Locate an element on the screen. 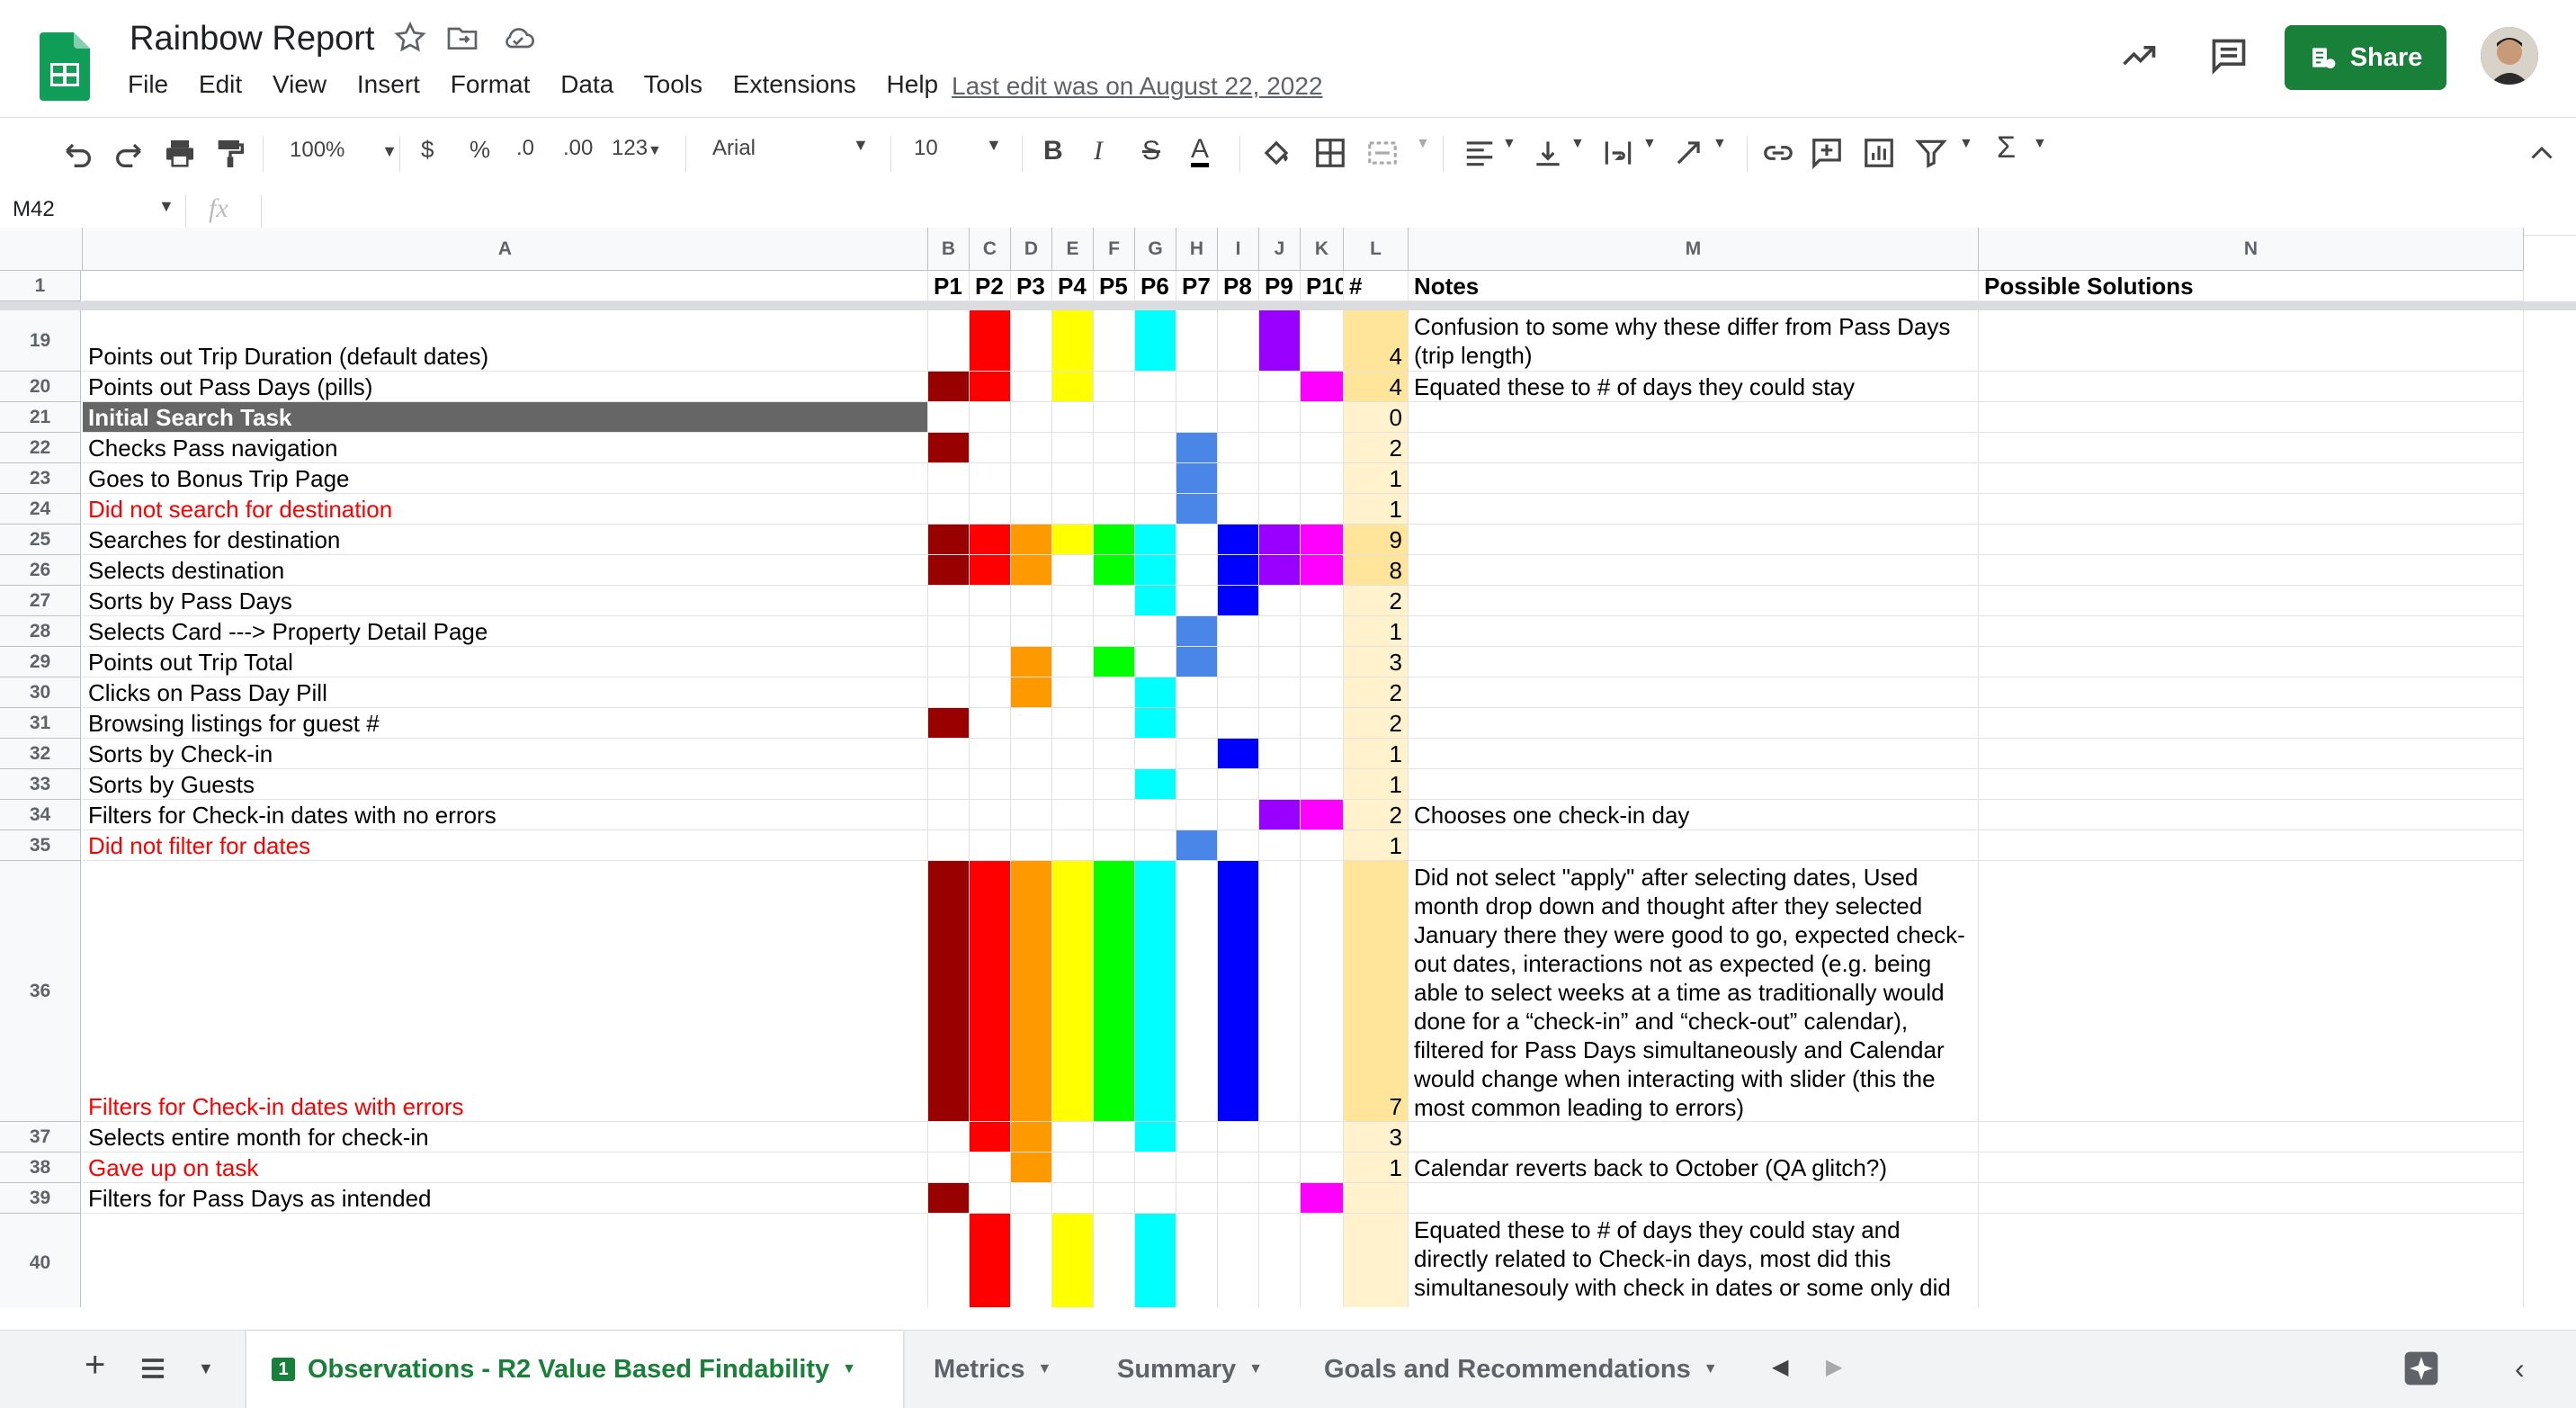 The width and height of the screenshot is (2576, 1408). insert-link-icon is located at coordinates (1778, 153).